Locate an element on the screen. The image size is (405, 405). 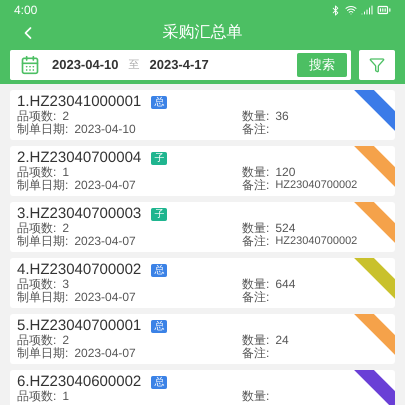
order-number: 2.HZ23040700004 is located at coordinates (79, 158).